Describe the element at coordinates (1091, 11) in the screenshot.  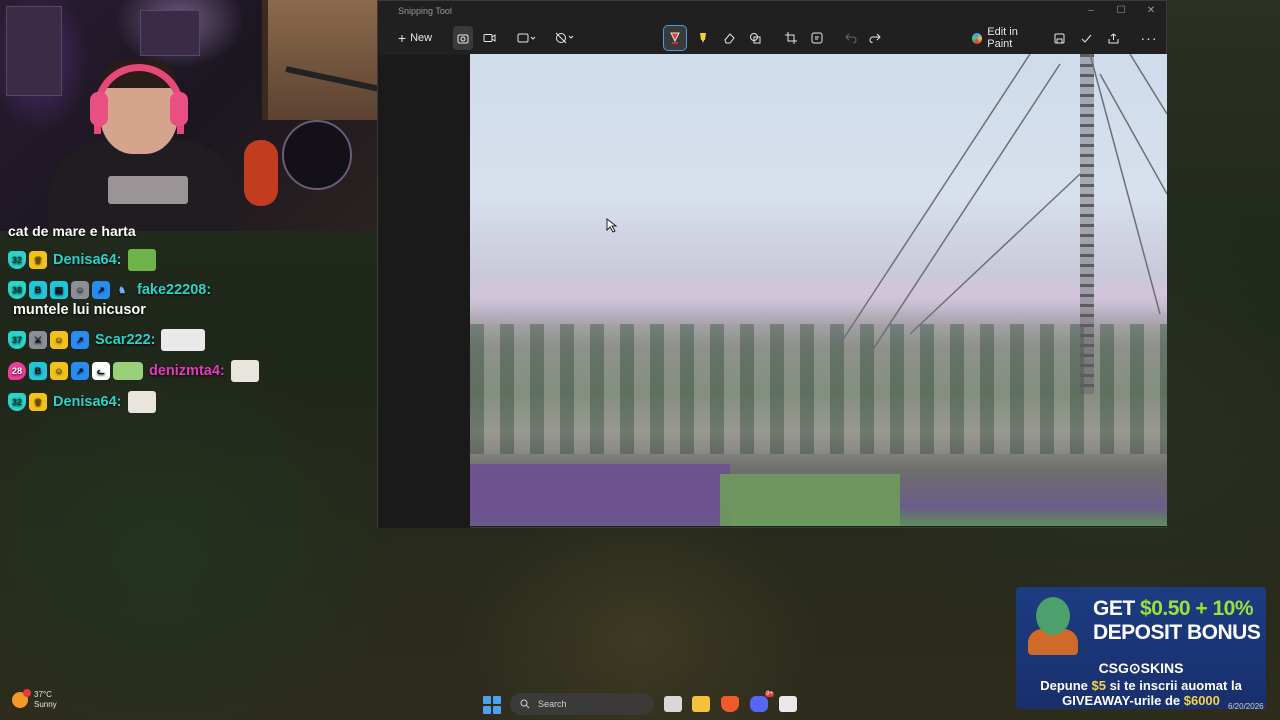
I see `minimize-icon: –` at that location.